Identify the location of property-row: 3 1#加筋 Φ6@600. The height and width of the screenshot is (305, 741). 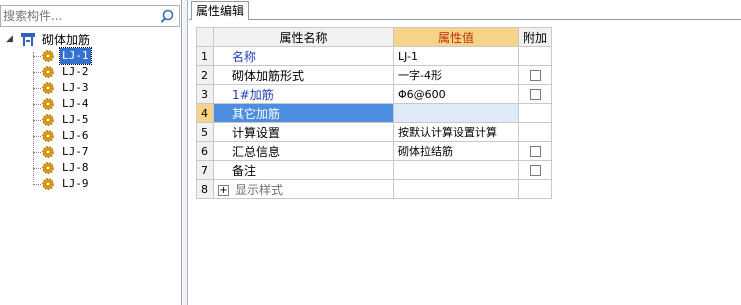
(374, 94).